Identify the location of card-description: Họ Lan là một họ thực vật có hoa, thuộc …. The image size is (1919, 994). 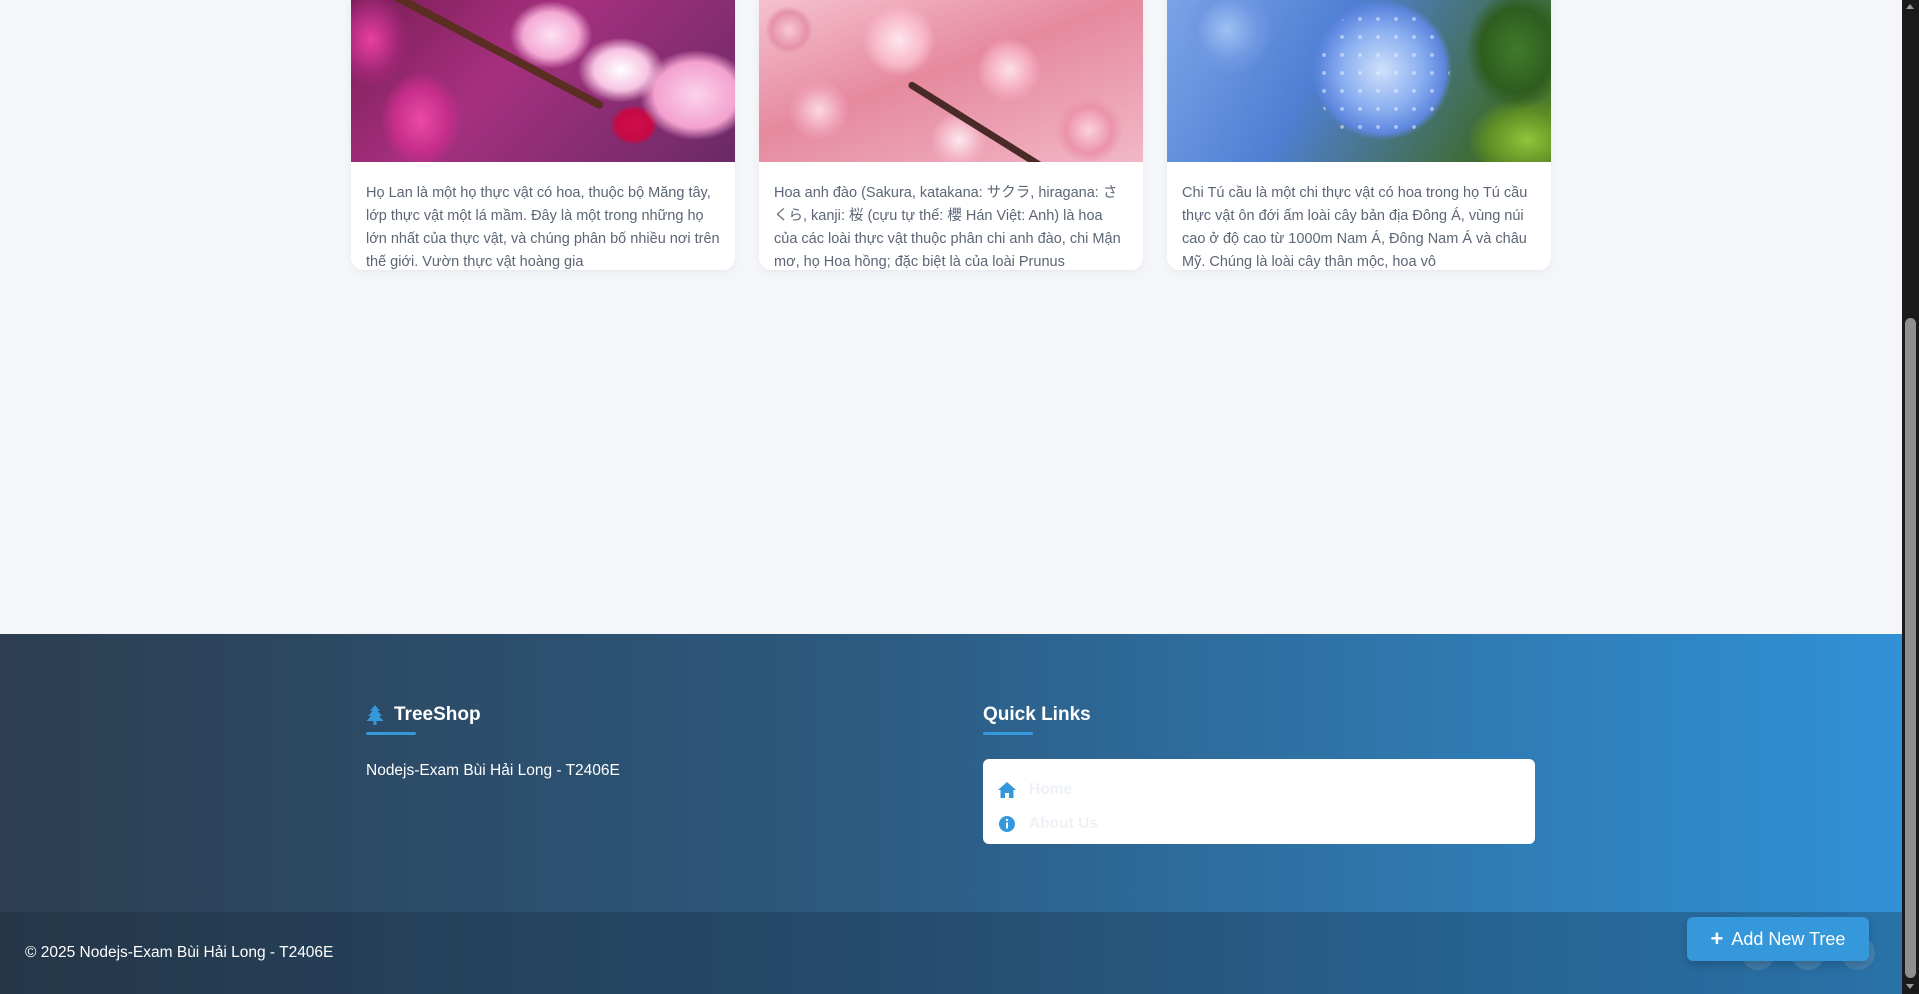
(543, 227).